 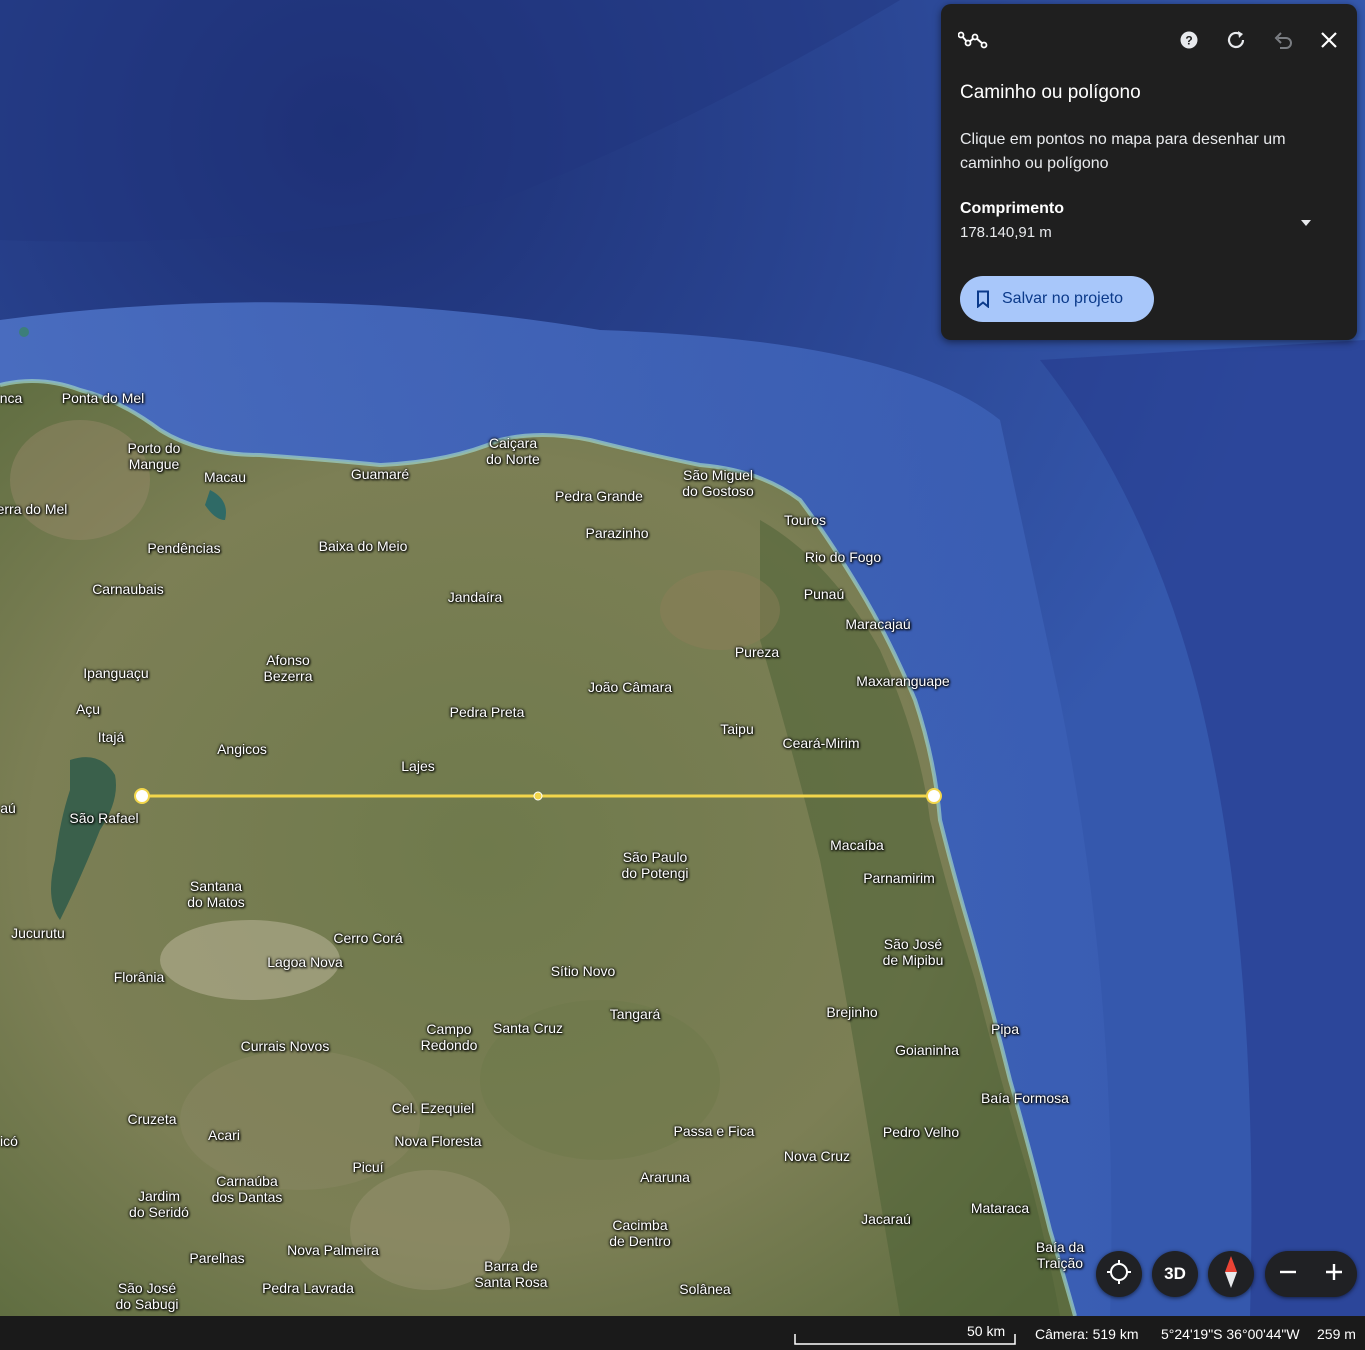 What do you see at coordinates (1288, 1274) in the screenshot?
I see `zoom-out-icon` at bounding box center [1288, 1274].